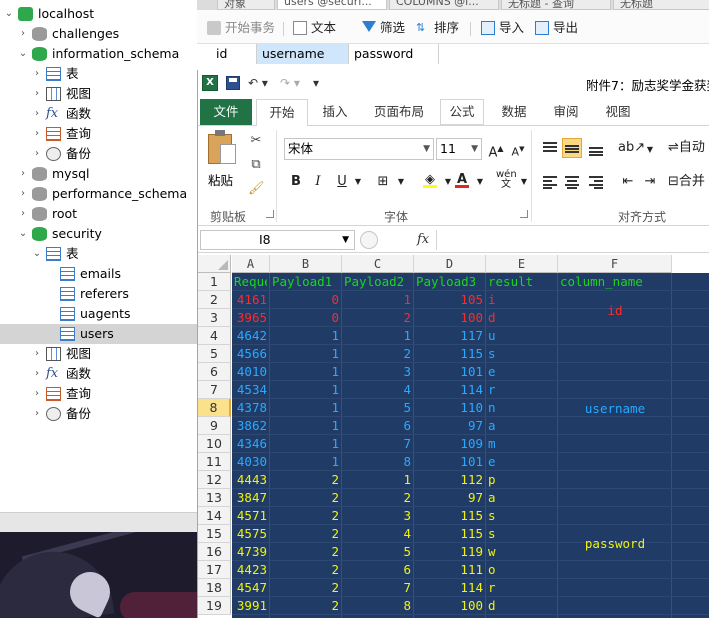  Describe the element at coordinates (449, 282) in the screenshot. I see `cell: Payload3` at that location.